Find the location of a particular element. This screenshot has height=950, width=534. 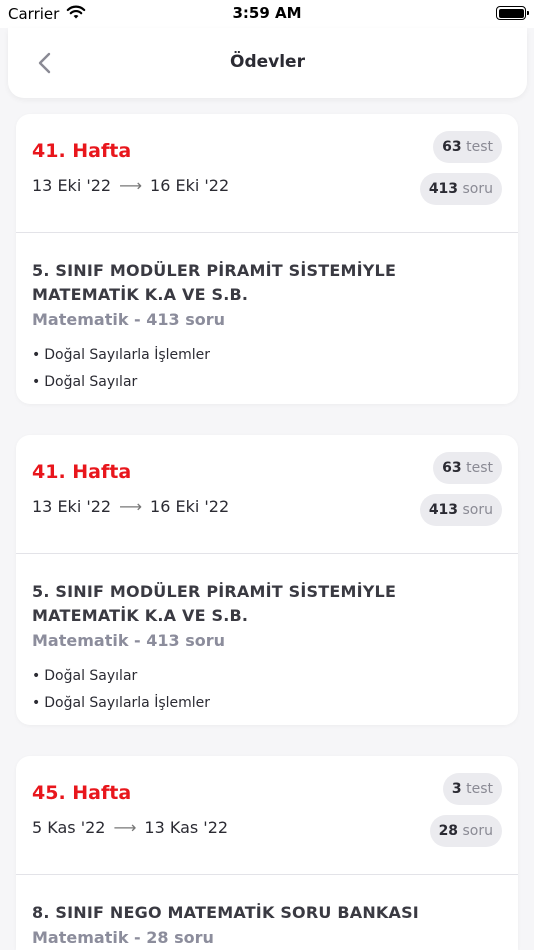

subject-label: Matematik - 28 soru is located at coordinates (123, 937).